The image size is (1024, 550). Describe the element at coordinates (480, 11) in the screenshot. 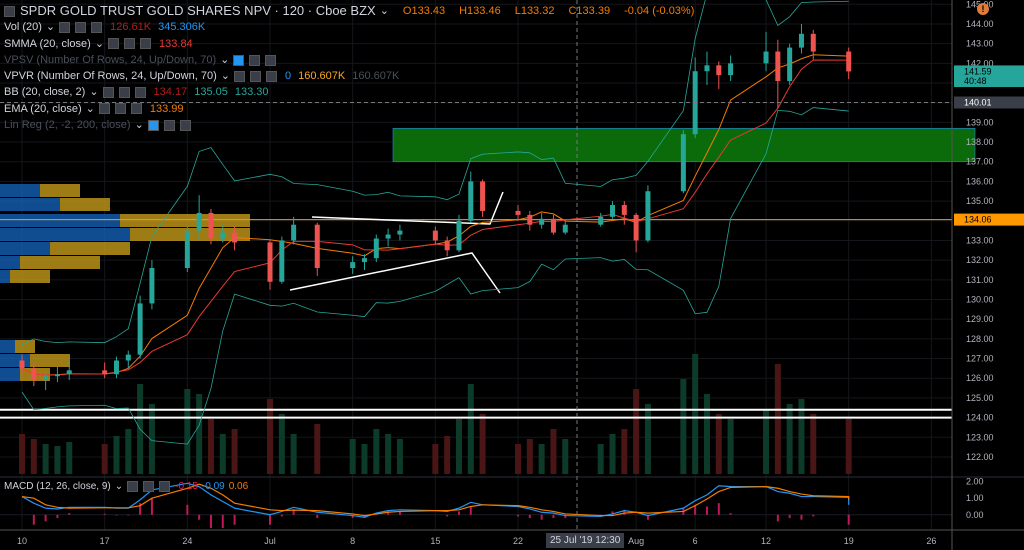

I see `high-value: H133.46` at that location.